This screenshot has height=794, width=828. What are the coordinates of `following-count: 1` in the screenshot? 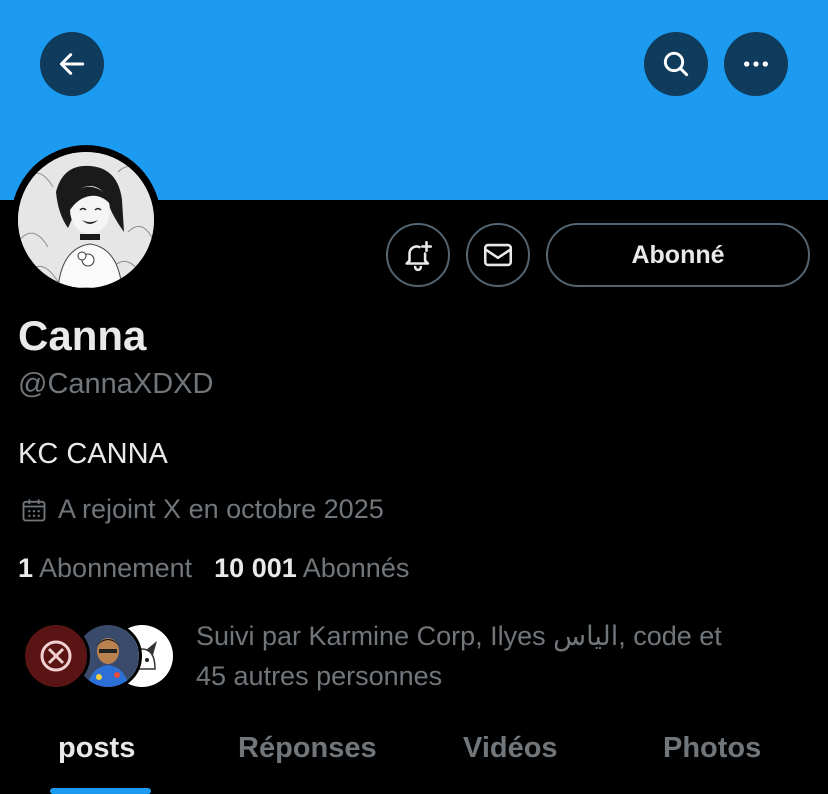 It's located at (26, 568).